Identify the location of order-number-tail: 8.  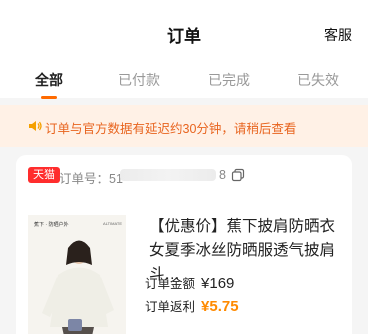
(222, 175).